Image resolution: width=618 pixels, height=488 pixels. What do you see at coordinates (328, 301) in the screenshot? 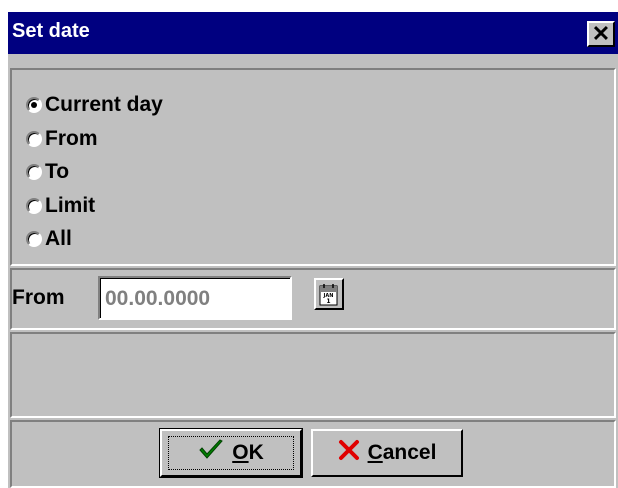
I see `svg-text: 1` at bounding box center [328, 301].